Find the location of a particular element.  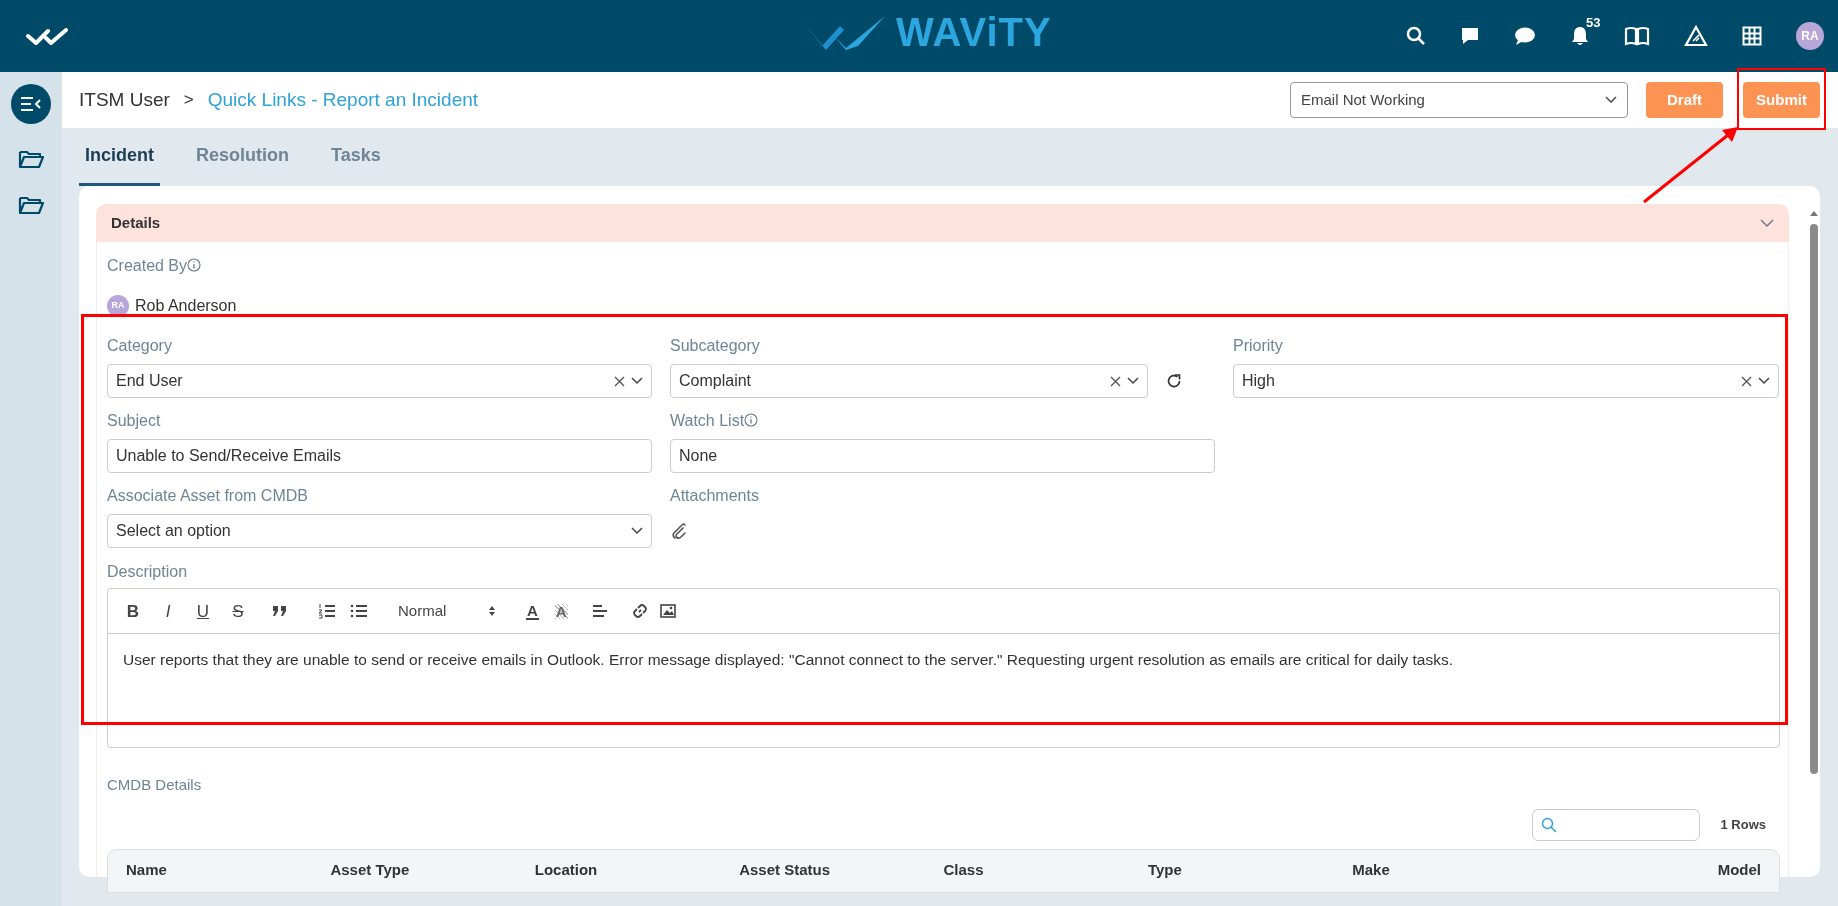

template-select: Email Not Working is located at coordinates (1459, 100).